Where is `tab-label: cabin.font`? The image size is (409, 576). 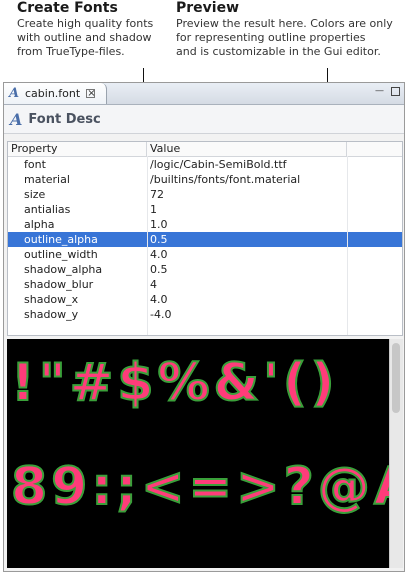
tab-label: cabin.font is located at coordinates (53, 93).